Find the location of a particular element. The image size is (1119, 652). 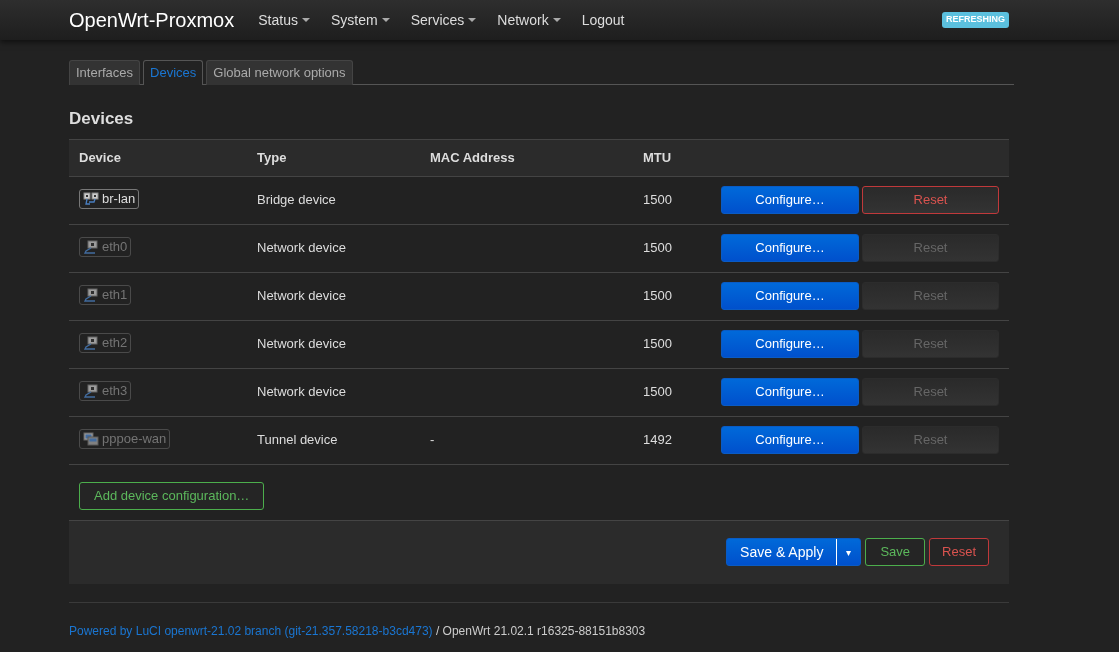

save-button: Save is located at coordinates (895, 552).